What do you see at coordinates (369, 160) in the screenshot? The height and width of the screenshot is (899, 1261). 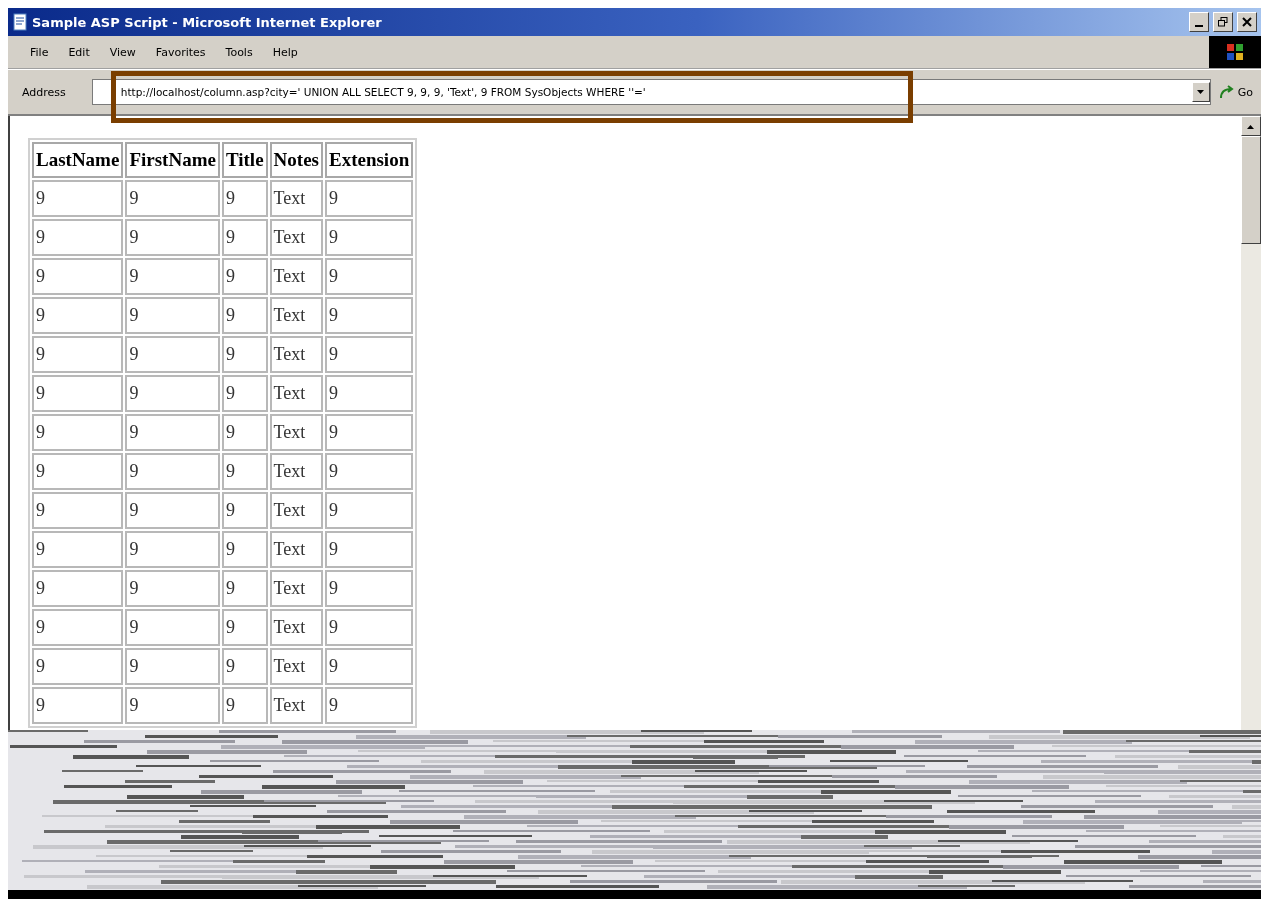 I see `column-header: Extension` at bounding box center [369, 160].